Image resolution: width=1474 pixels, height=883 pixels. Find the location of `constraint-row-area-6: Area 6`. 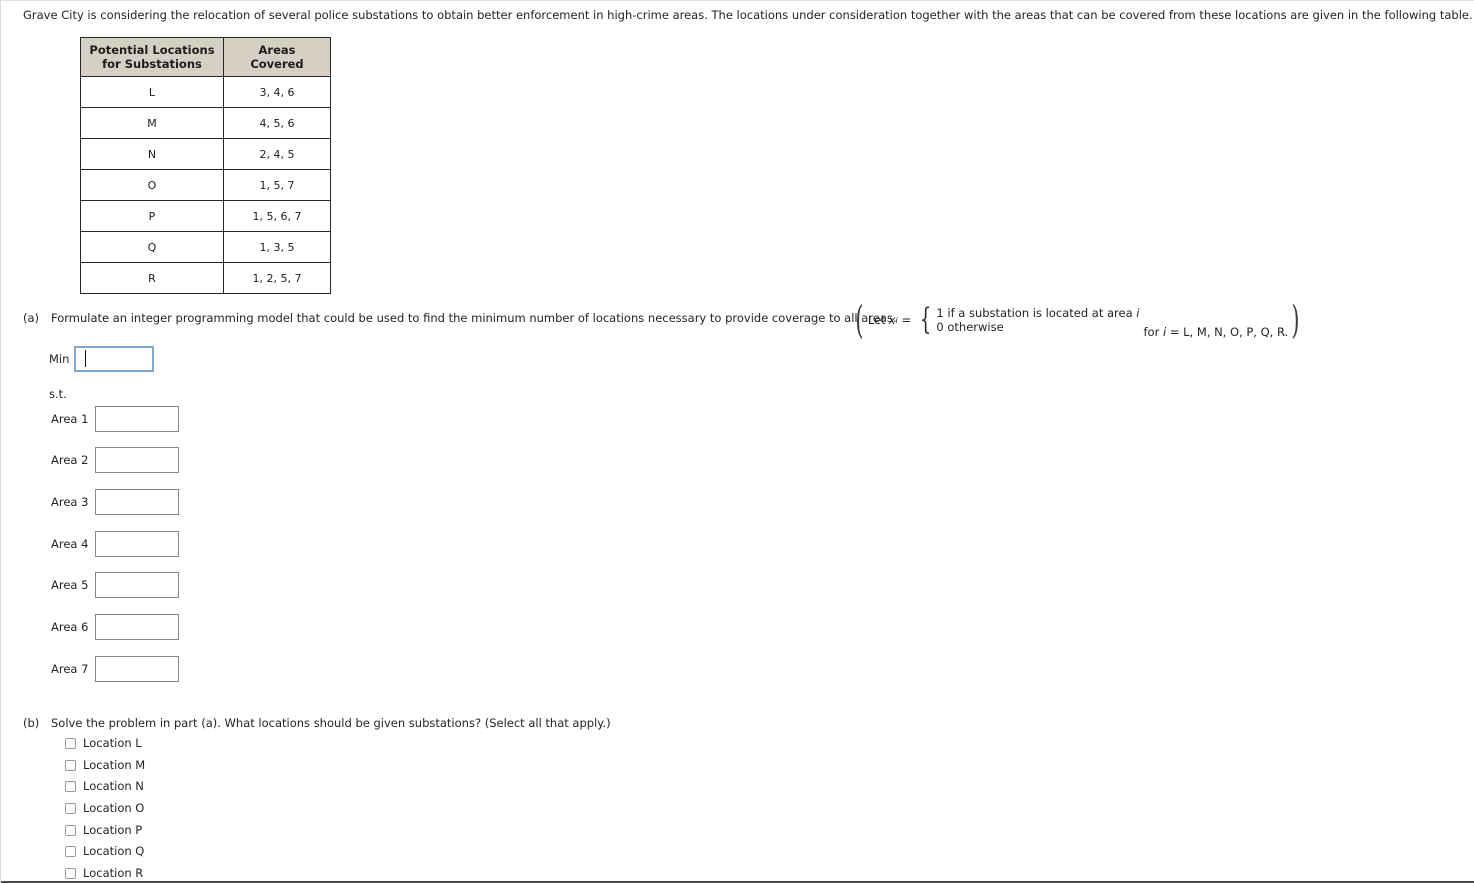

constraint-row-area-6: Area 6 is located at coordinates (115, 627).